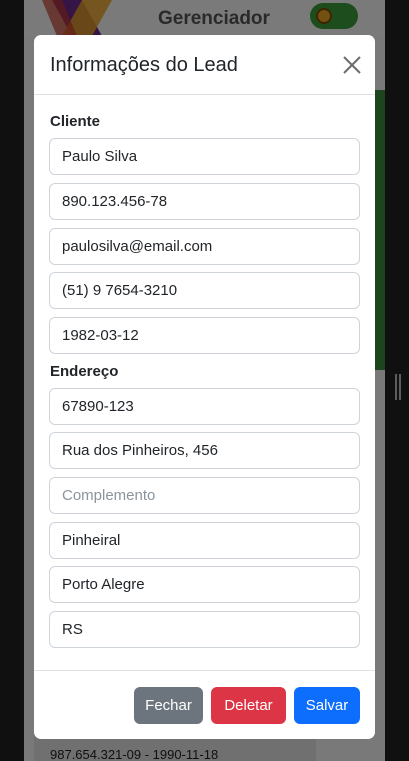 The image size is (409, 761). What do you see at coordinates (75, 121) in the screenshot?
I see `client-section-label: Cliente` at bounding box center [75, 121].